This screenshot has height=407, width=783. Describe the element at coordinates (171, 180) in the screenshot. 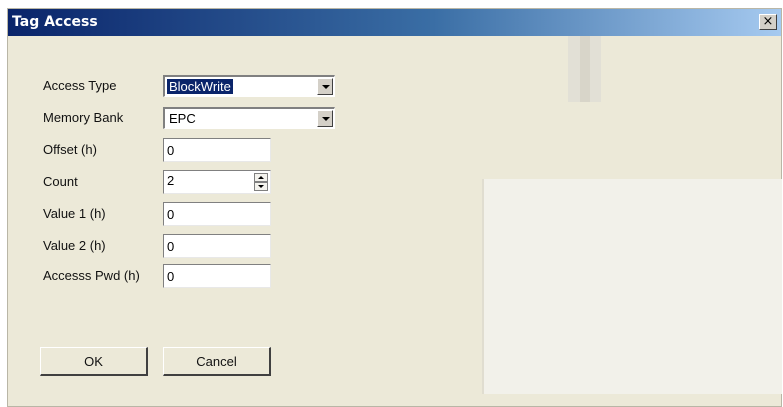

I see `count-value: 2` at that location.